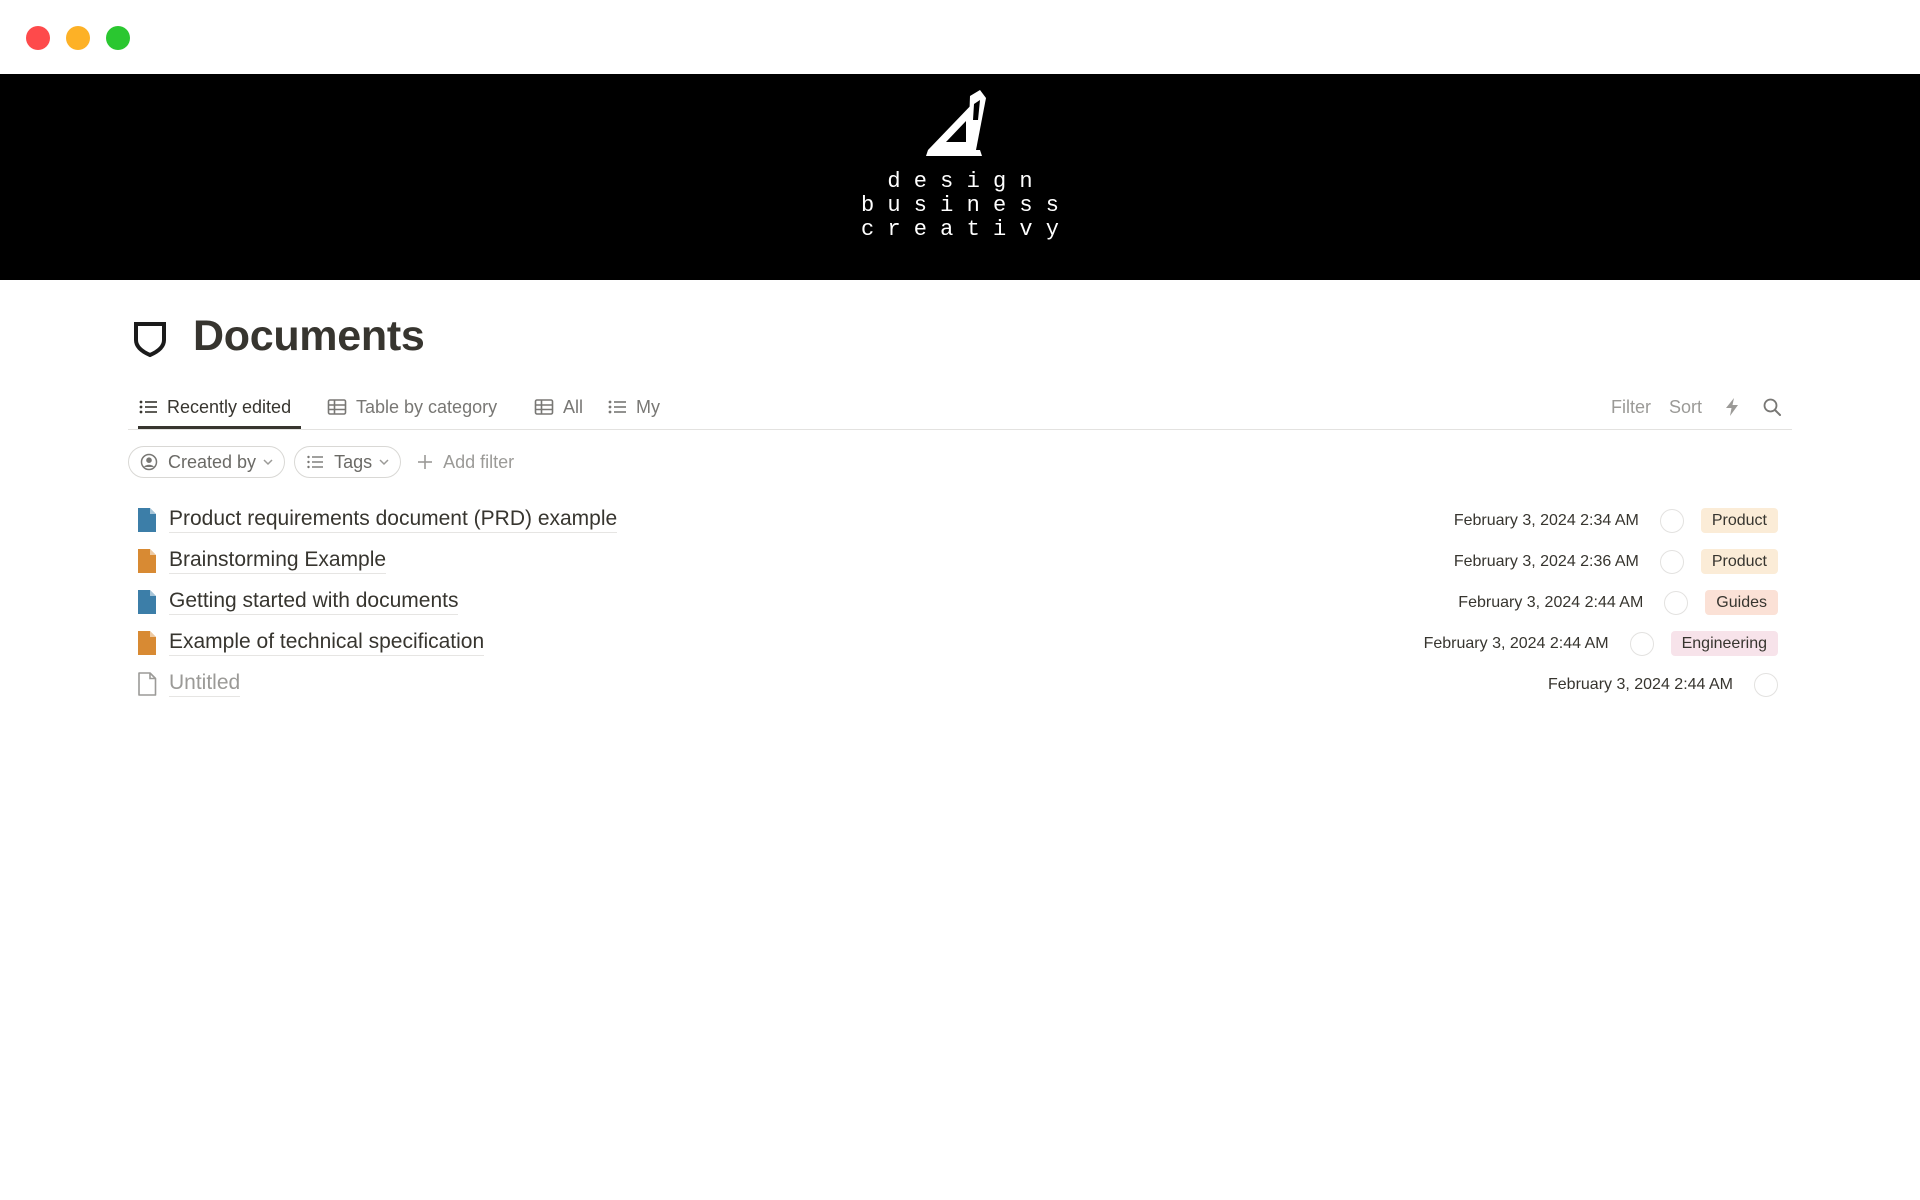  I want to click on document-title: Untitled, so click(205, 683).